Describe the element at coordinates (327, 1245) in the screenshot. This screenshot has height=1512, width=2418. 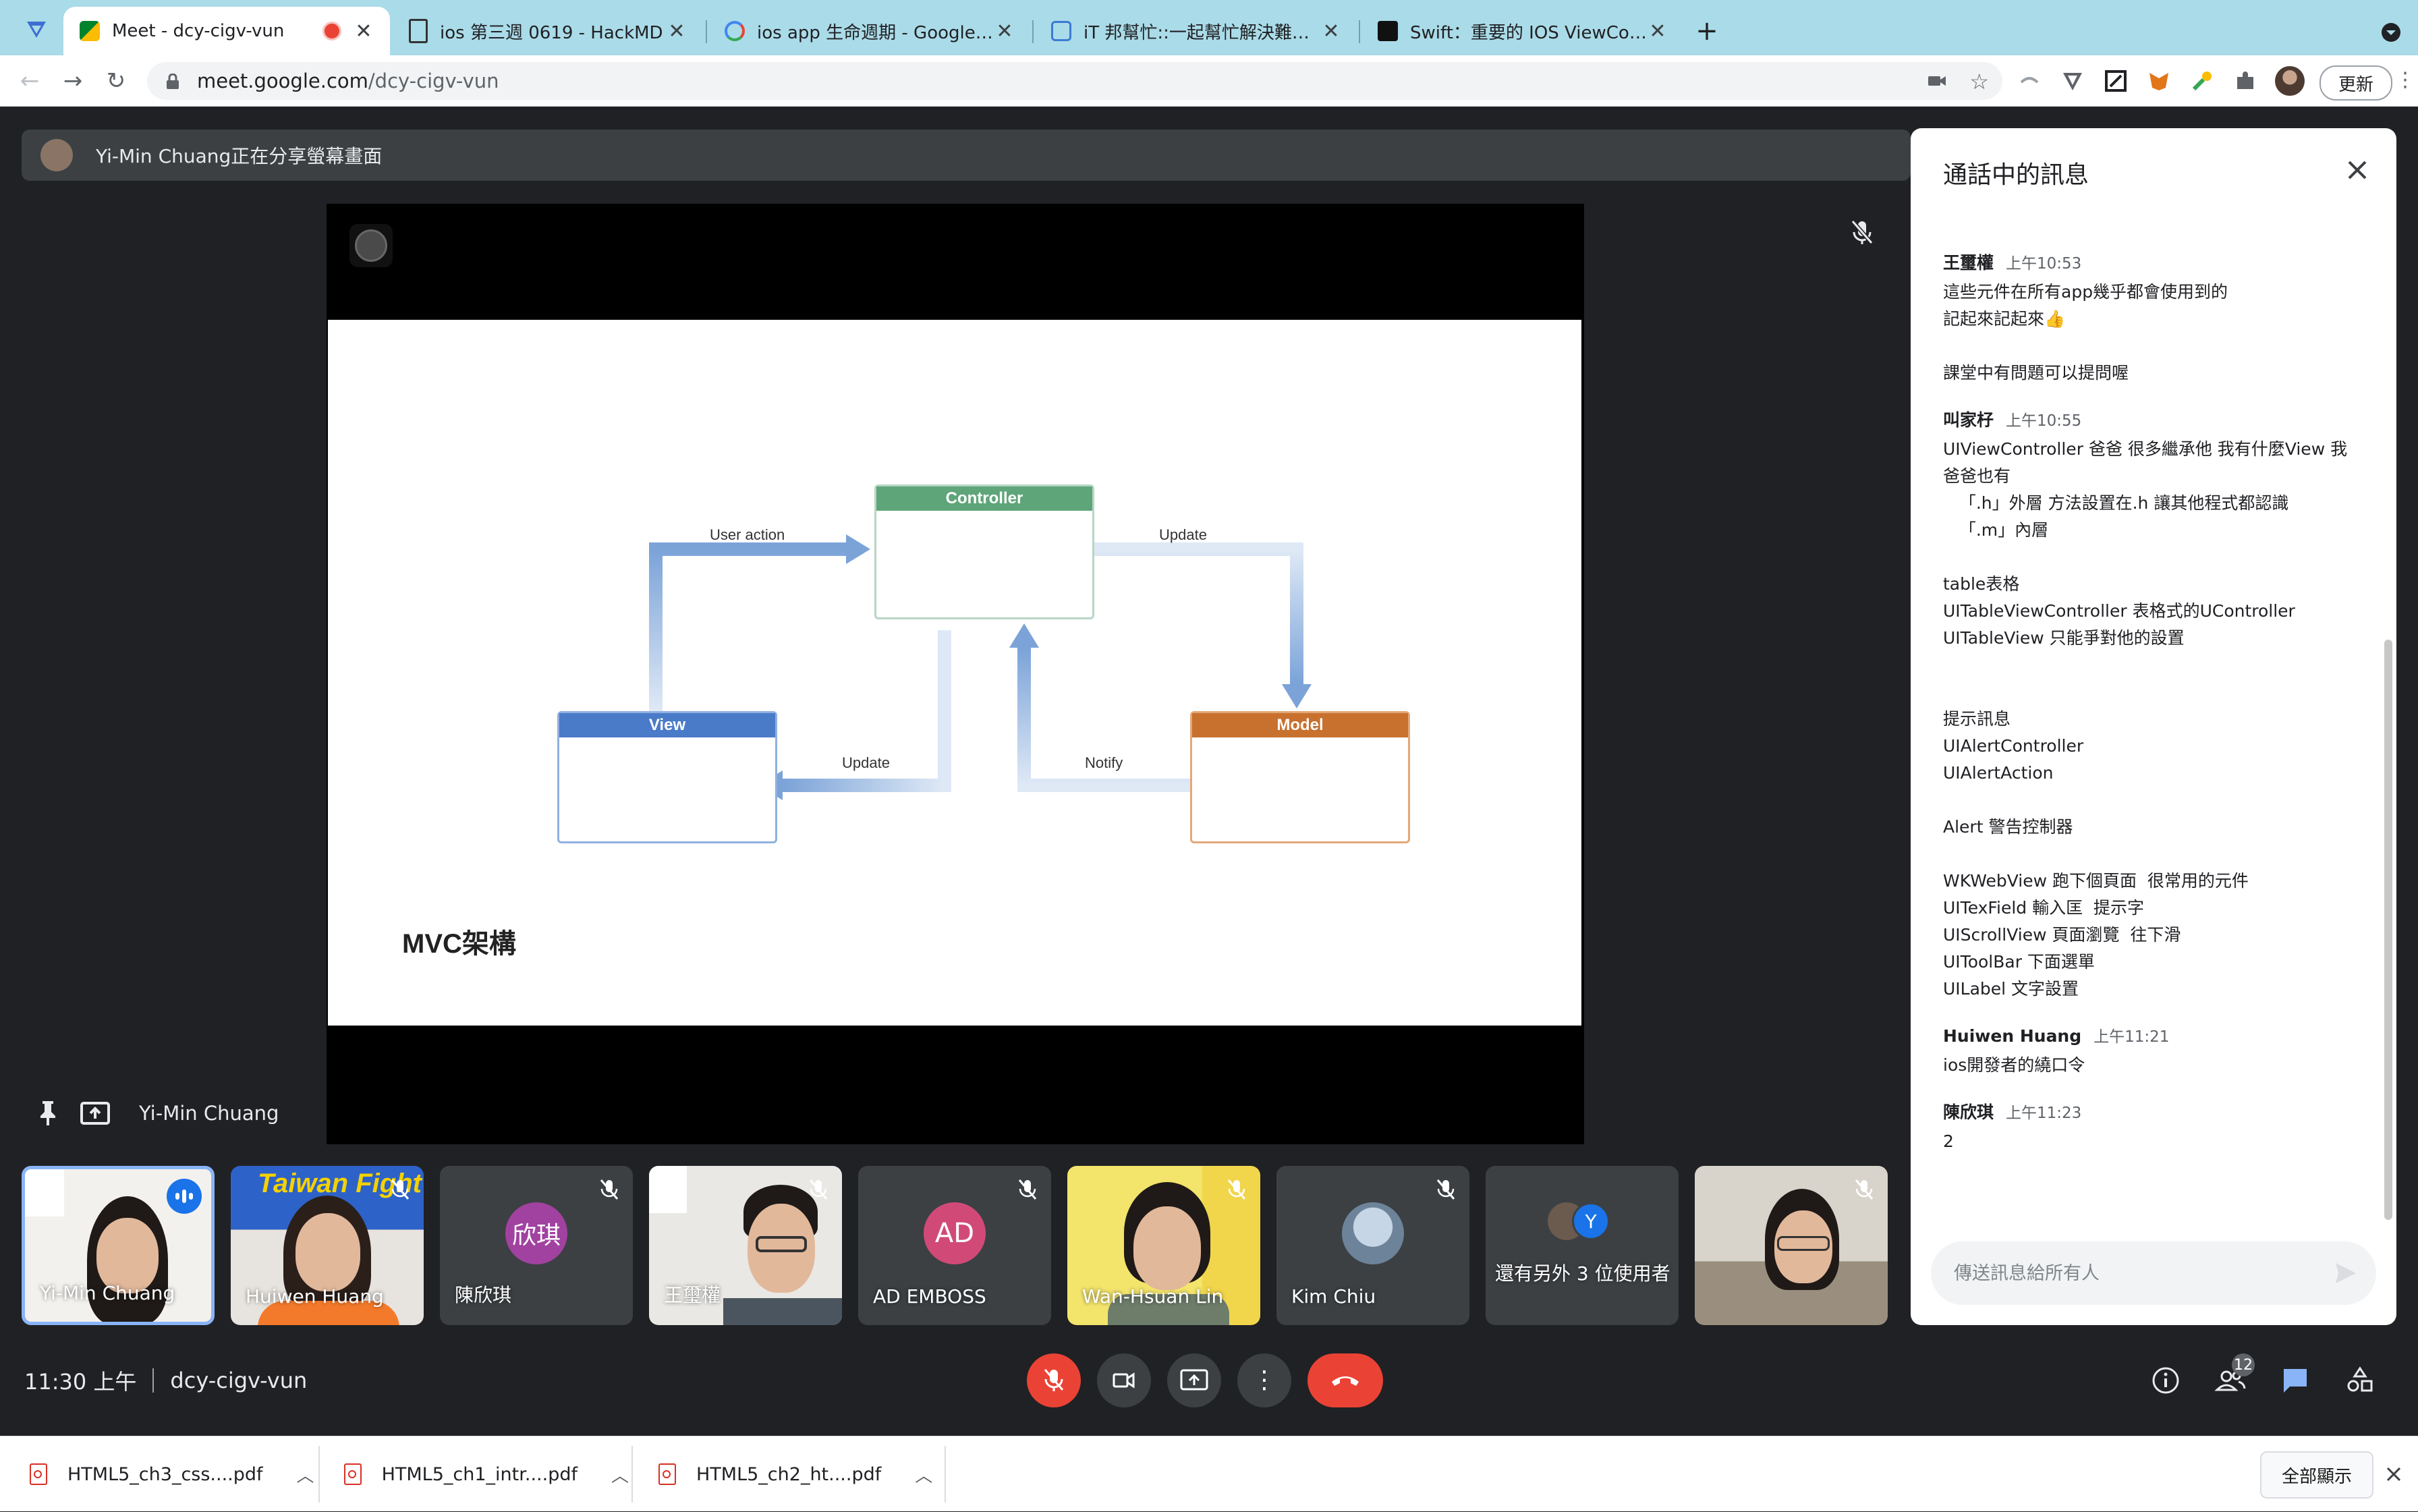
I see `participant-tile: Taiwan Fight Huiwen Huang` at that location.